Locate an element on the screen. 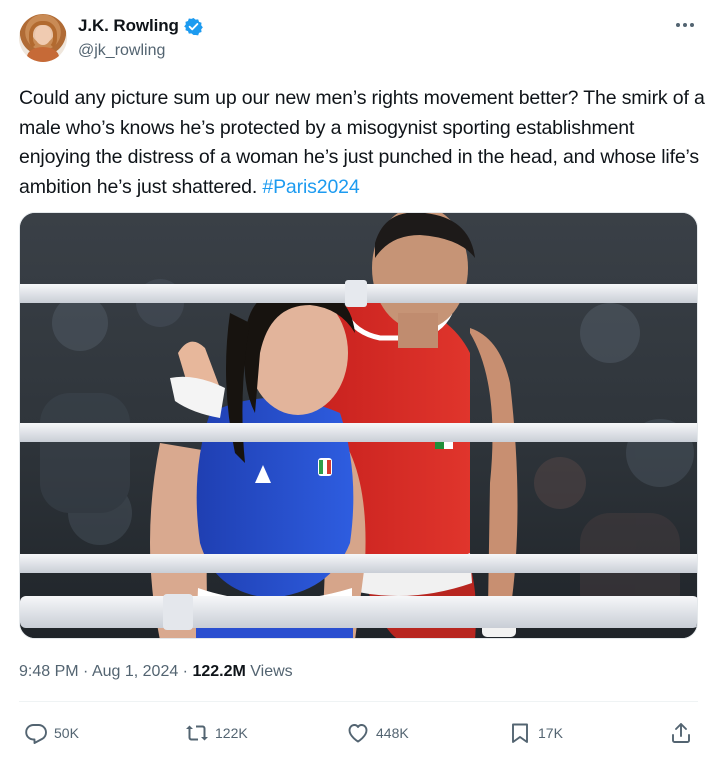 This screenshot has width=720, height=765. author-name-row: J.K. Rowling is located at coordinates (140, 26).